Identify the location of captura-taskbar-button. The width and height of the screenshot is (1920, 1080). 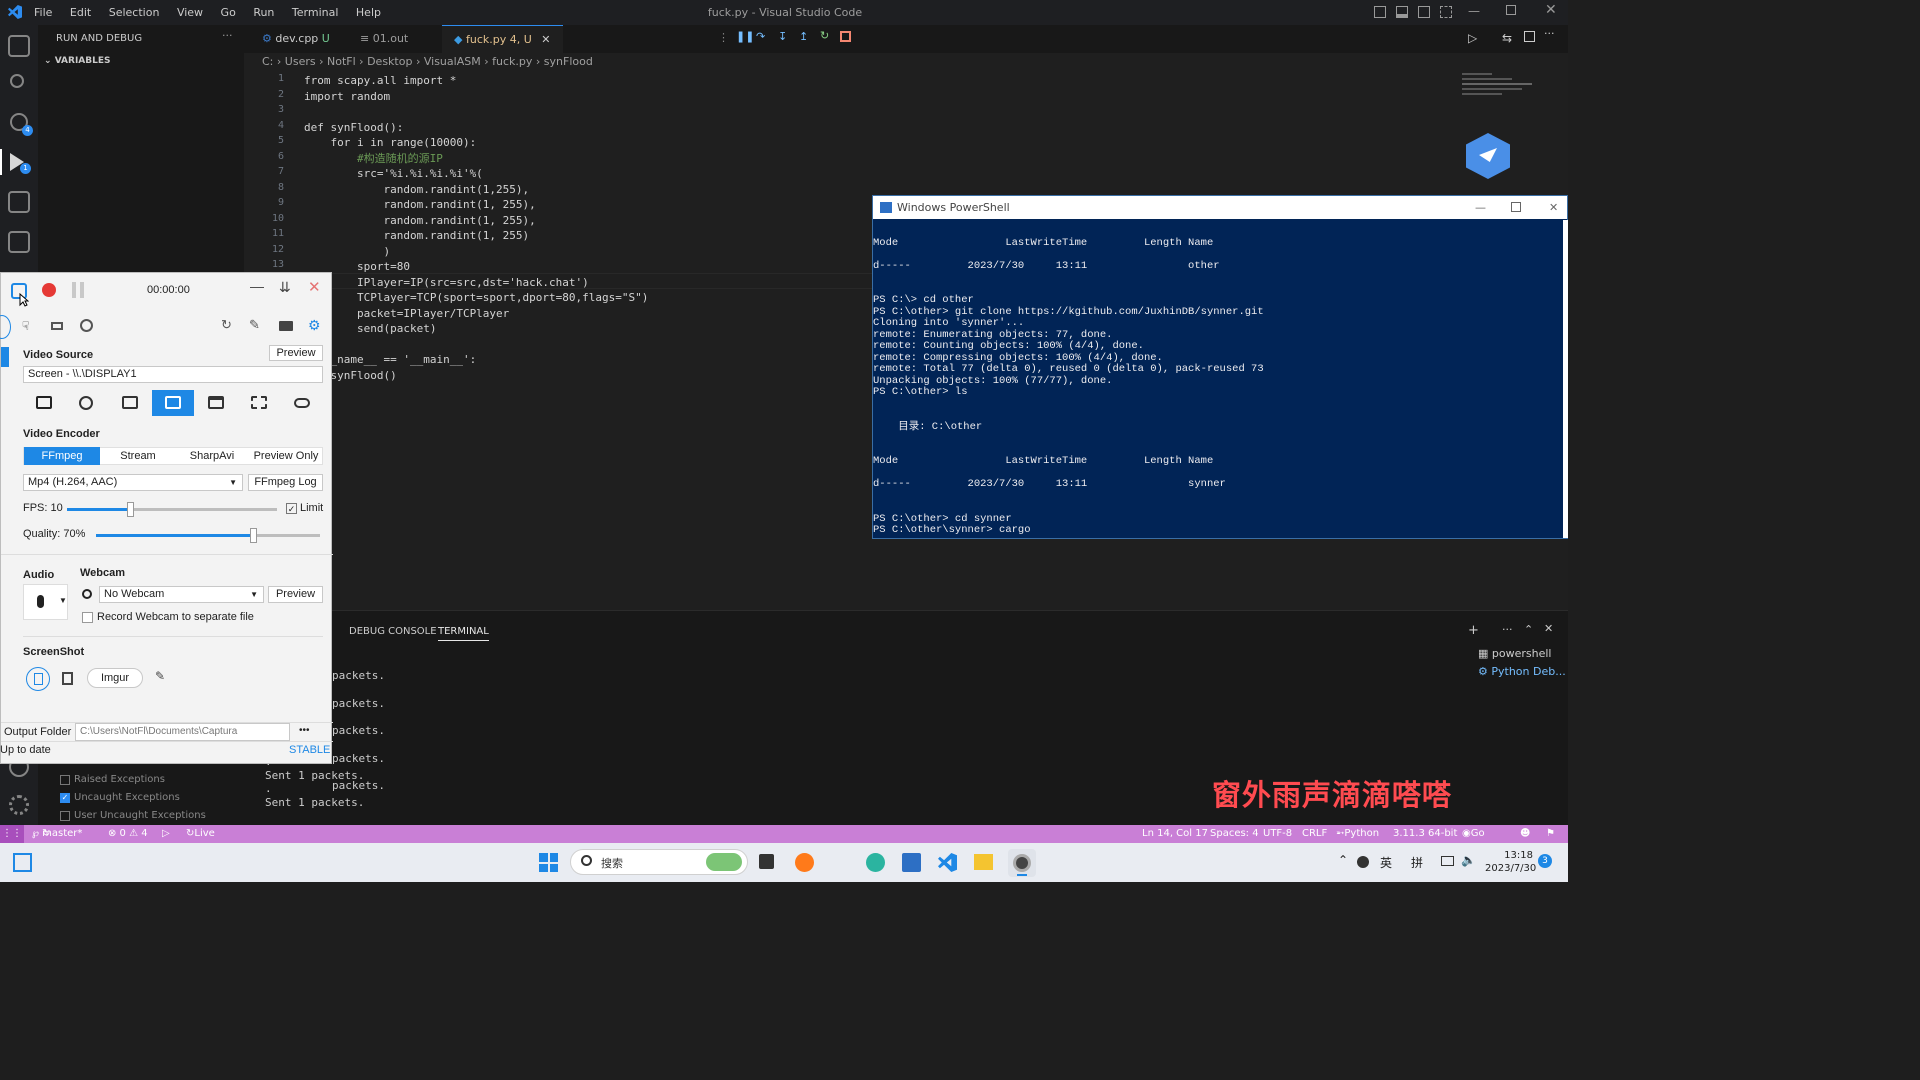
(1022, 863).